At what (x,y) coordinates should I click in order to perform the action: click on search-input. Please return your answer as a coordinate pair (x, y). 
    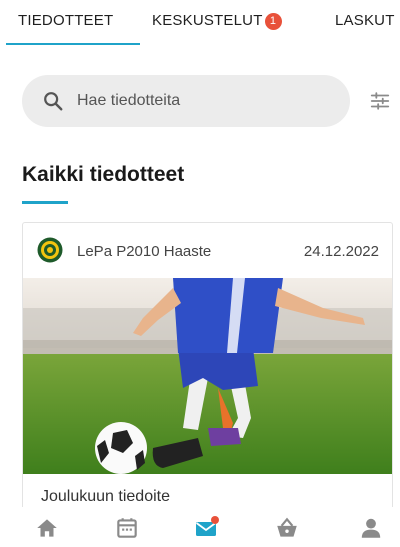
    Looking at the image, I should click on (207, 101).